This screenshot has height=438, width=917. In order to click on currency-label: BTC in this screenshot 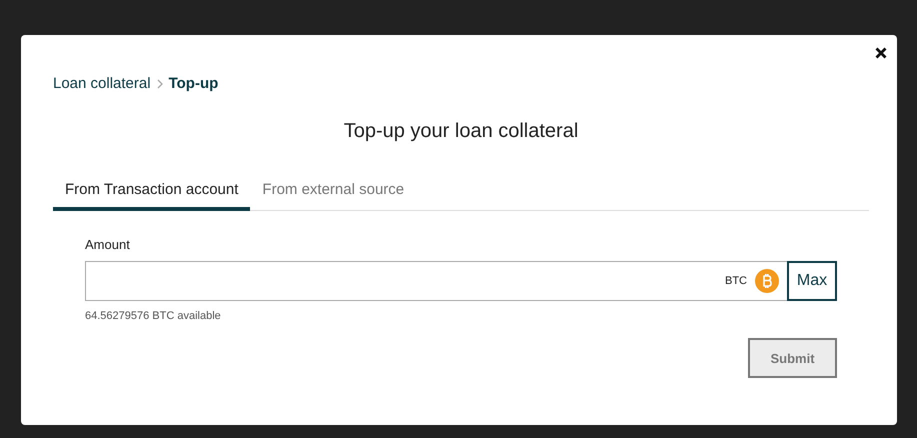, I will do `click(736, 281)`.